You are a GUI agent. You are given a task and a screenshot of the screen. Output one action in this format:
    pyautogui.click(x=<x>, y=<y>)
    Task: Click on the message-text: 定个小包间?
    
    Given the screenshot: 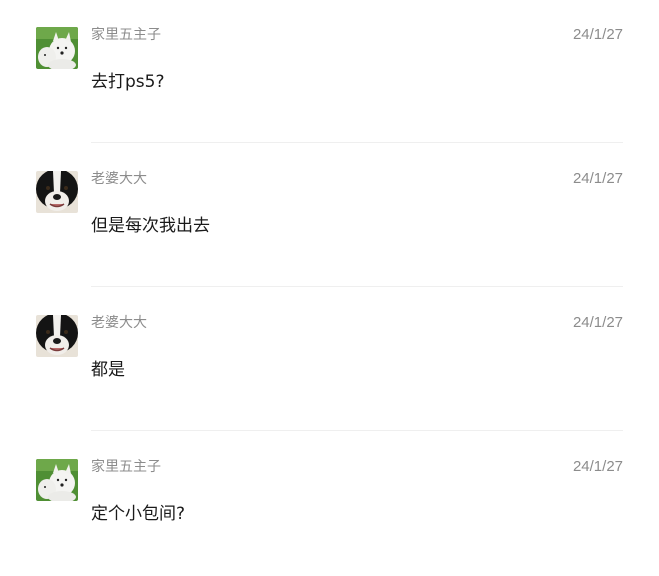 What is the action you would take?
    pyautogui.click(x=138, y=514)
    